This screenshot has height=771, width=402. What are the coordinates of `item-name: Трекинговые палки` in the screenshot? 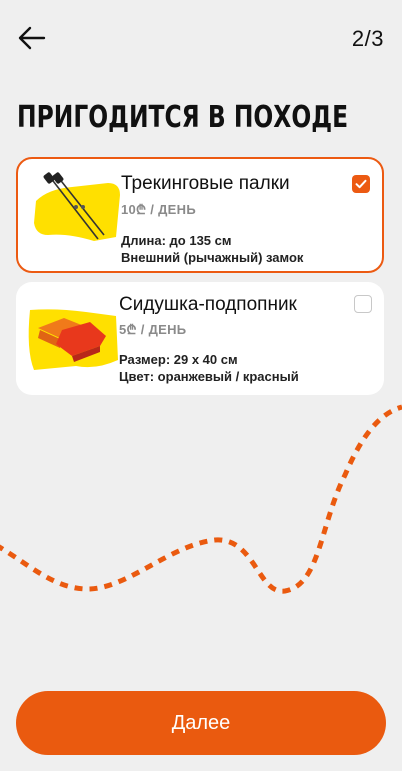 It's located at (205, 183).